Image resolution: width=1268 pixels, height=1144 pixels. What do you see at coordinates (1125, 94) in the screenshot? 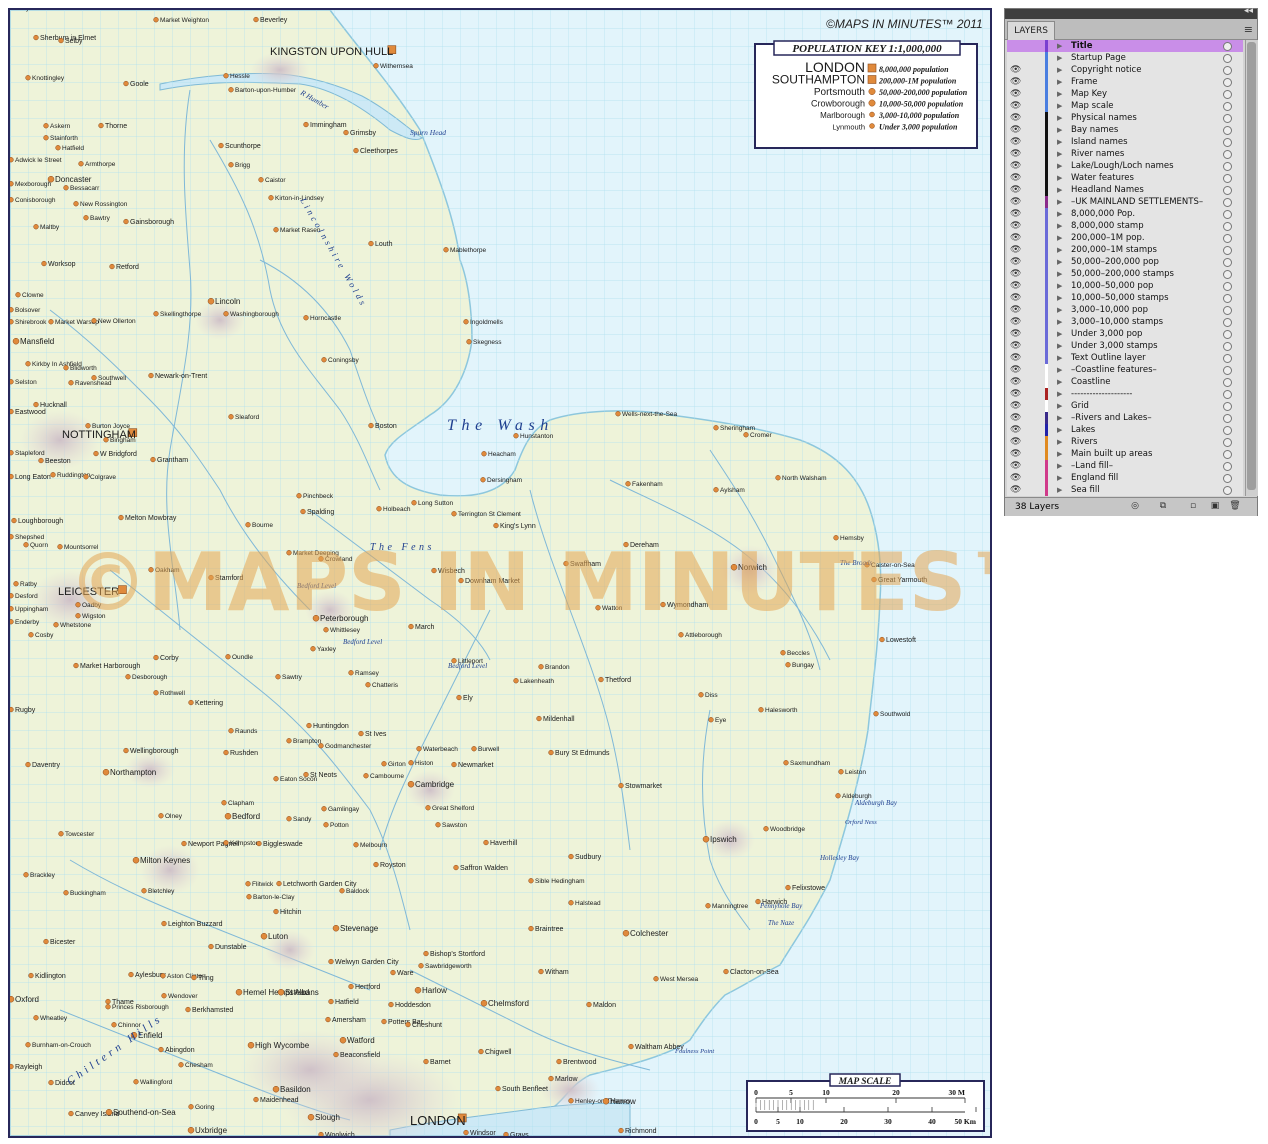
I see `layer-row-map-key: 👁 ▶ Map Key` at bounding box center [1125, 94].